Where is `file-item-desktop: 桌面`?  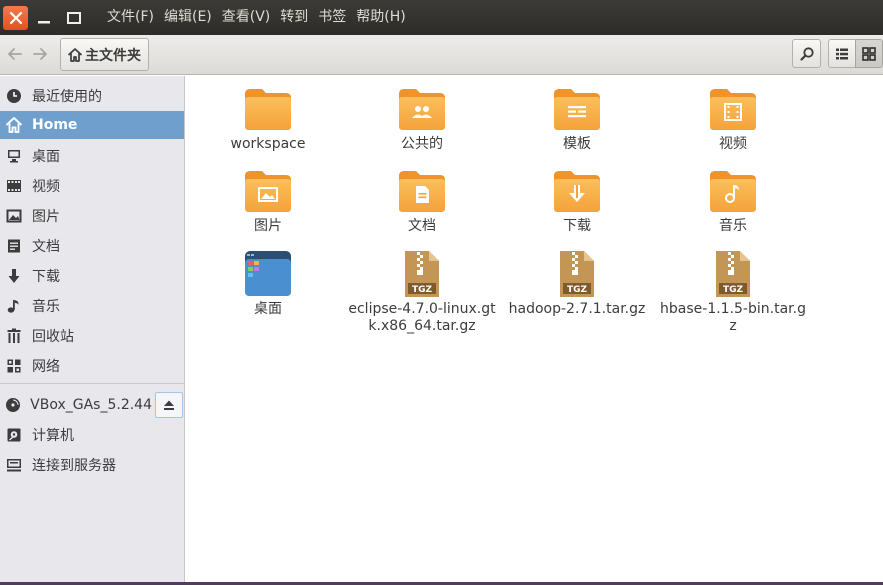
file-item-desktop: 桌面 is located at coordinates (268, 283).